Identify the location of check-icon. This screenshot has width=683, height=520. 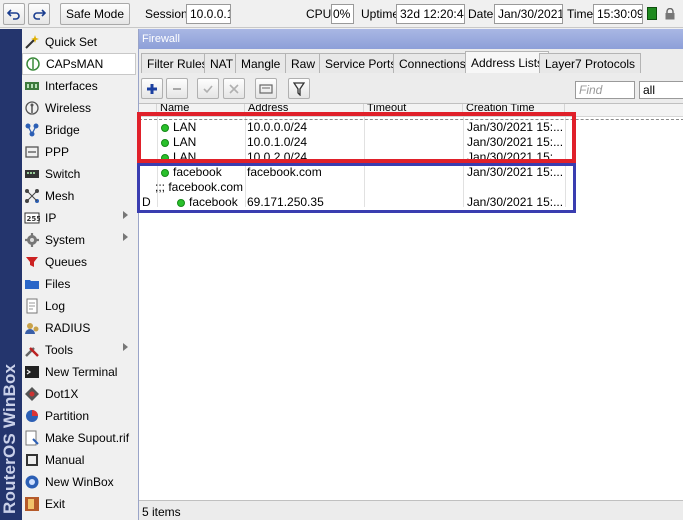
(208, 88).